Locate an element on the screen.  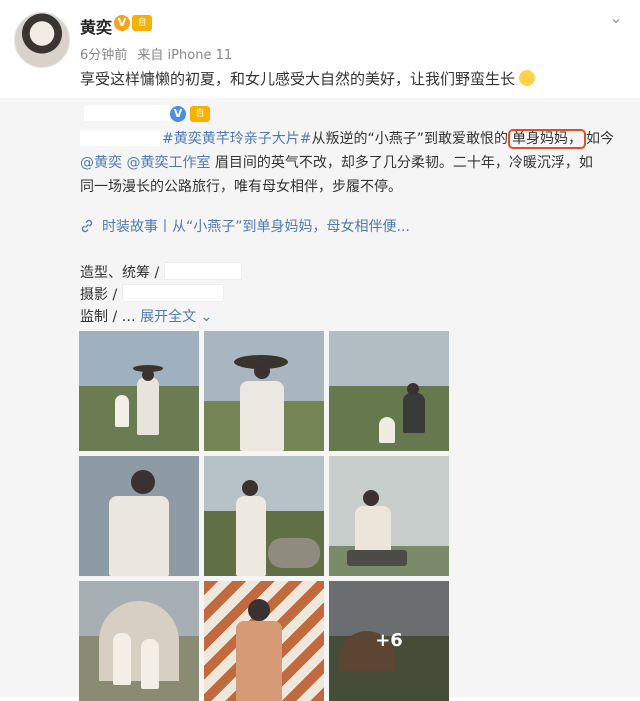
emoji-icon is located at coordinates (527, 78).